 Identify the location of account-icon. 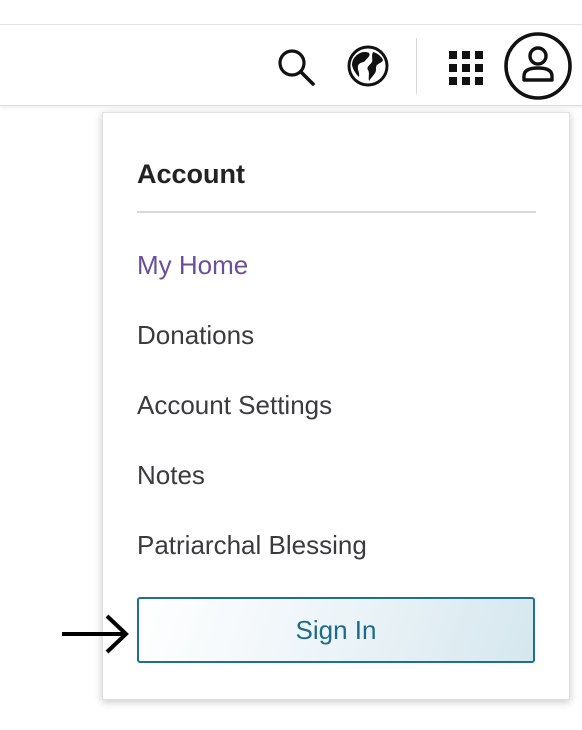
(538, 66).